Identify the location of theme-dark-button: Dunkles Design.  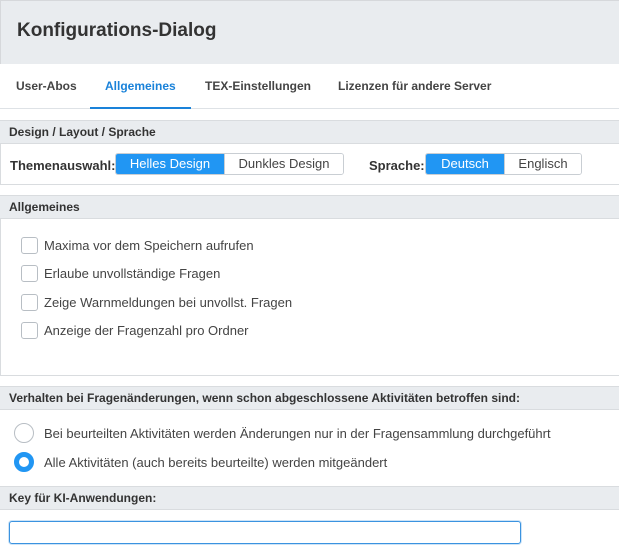
(283, 164).